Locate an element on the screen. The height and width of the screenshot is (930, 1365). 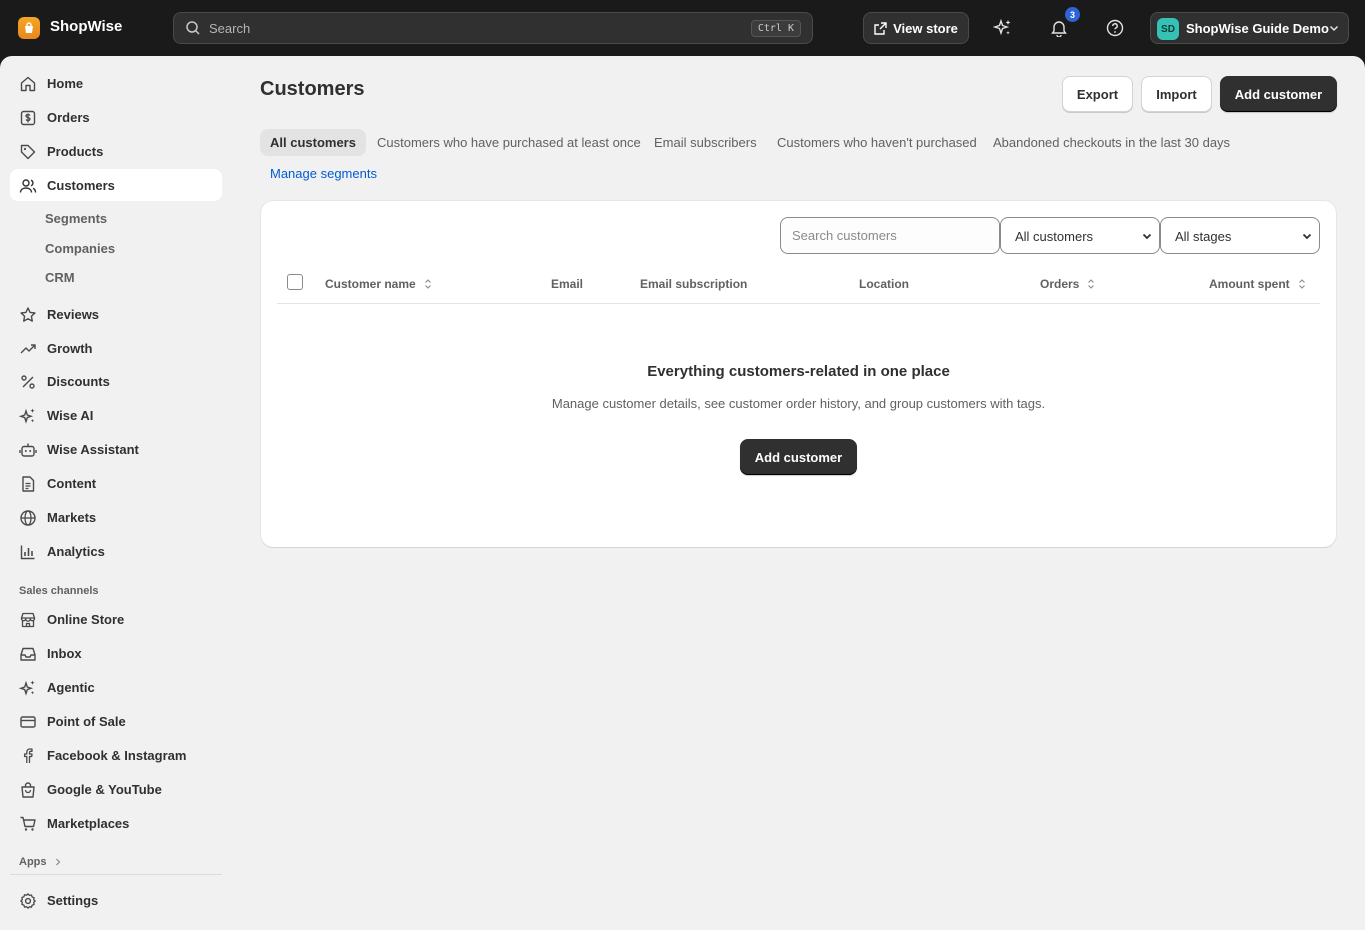
column-label: Amount spent is located at coordinates (1249, 284).